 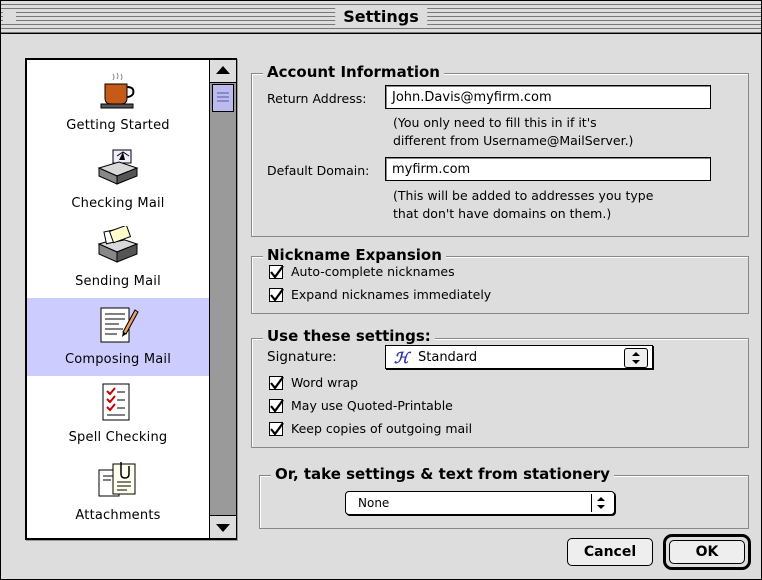 I want to click on return-address-label: Return Address:, so click(x=317, y=98).